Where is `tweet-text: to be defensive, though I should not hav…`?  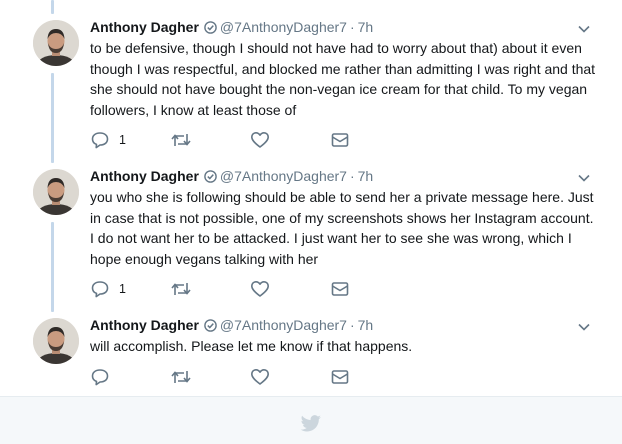 tweet-text: to be defensive, though I should not hav… is located at coordinates (343, 79).